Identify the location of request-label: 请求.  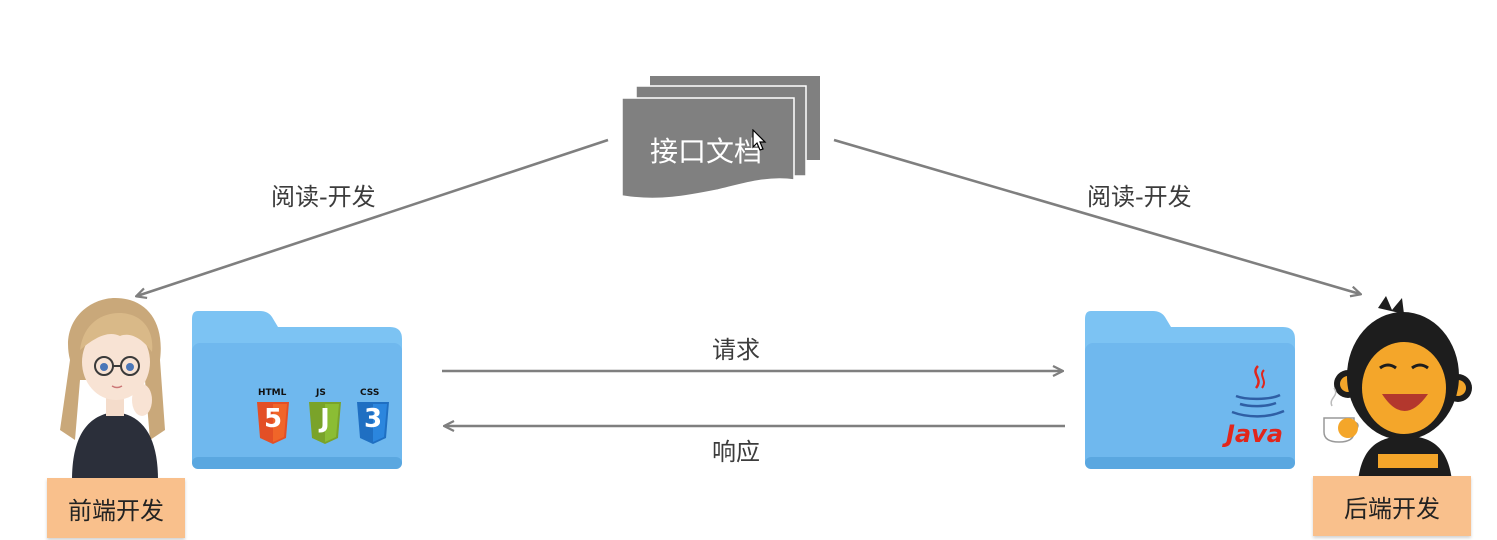
(736, 350).